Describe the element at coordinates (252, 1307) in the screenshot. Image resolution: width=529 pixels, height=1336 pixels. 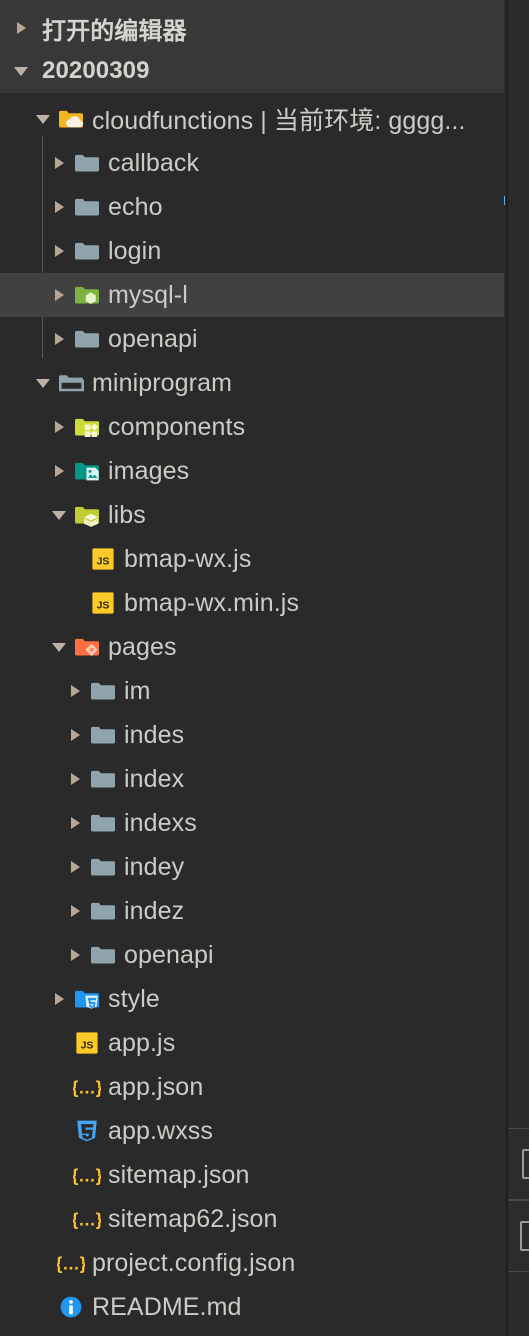
I see `tree-row: README.md` at that location.